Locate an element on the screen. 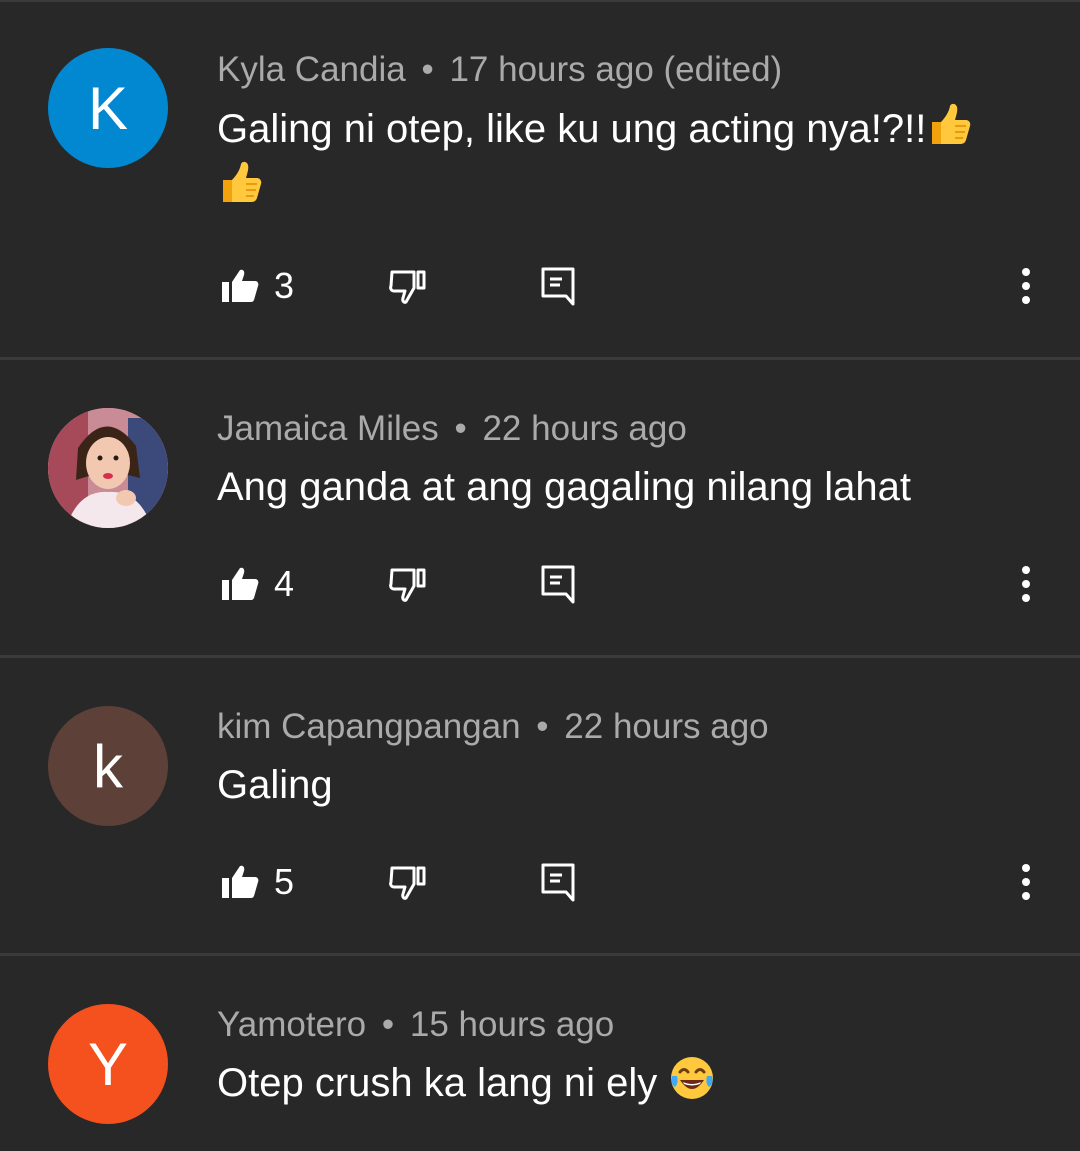 This screenshot has width=1080, height=1151. comment-meta: Kyla Candia • 17 hours ago (edited) is located at coordinates (499, 70).